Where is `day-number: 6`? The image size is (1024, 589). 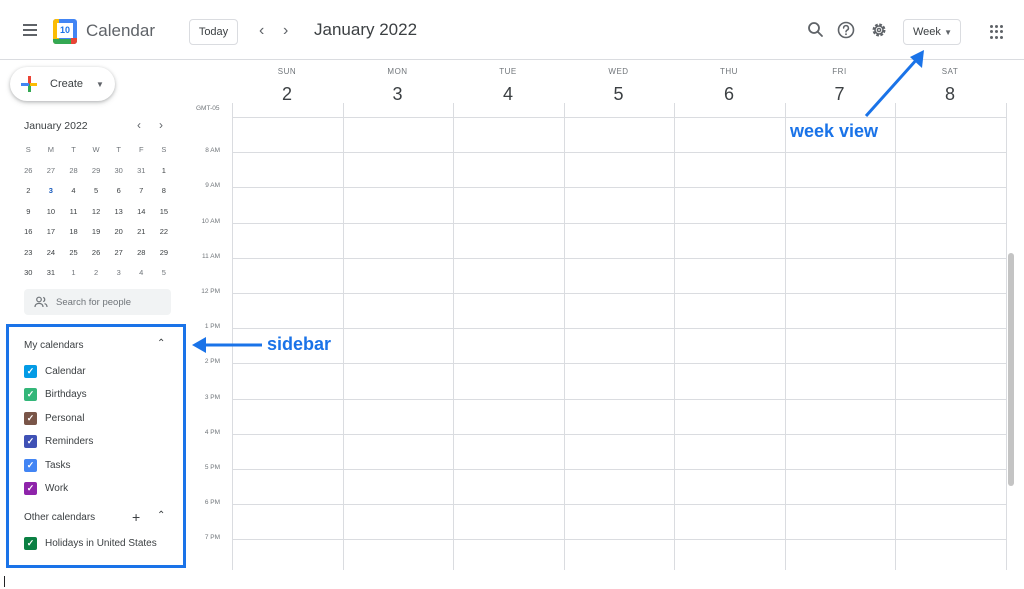
day-number: 6 is located at coordinates (729, 94).